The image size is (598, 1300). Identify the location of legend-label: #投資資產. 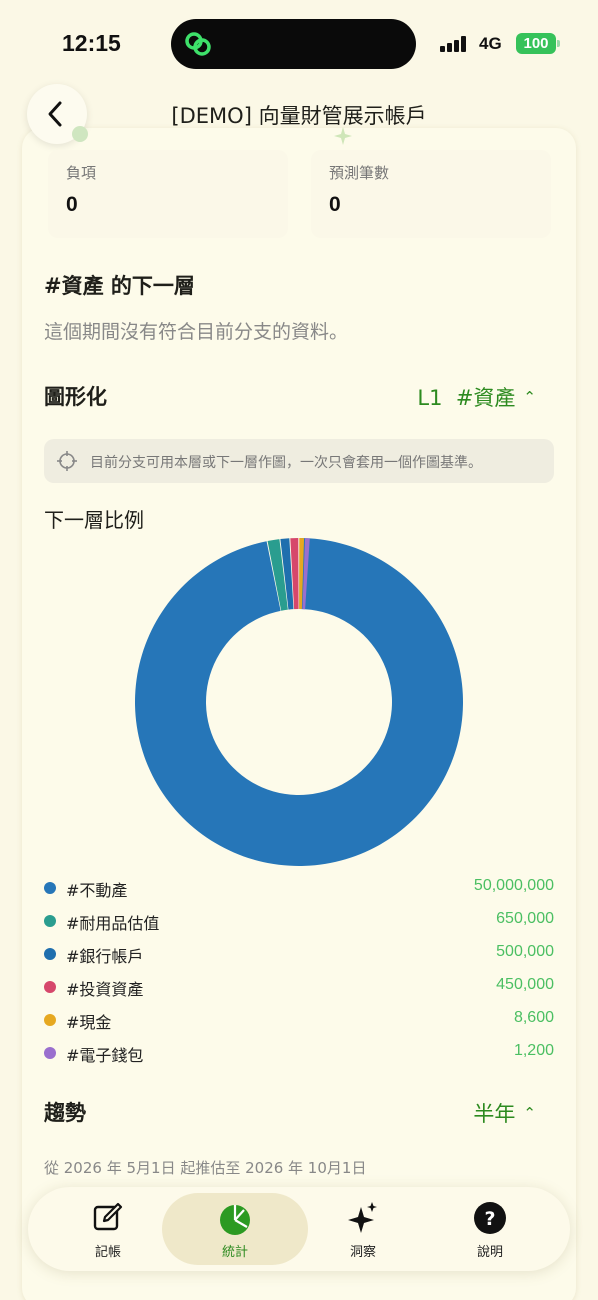
(105, 989).